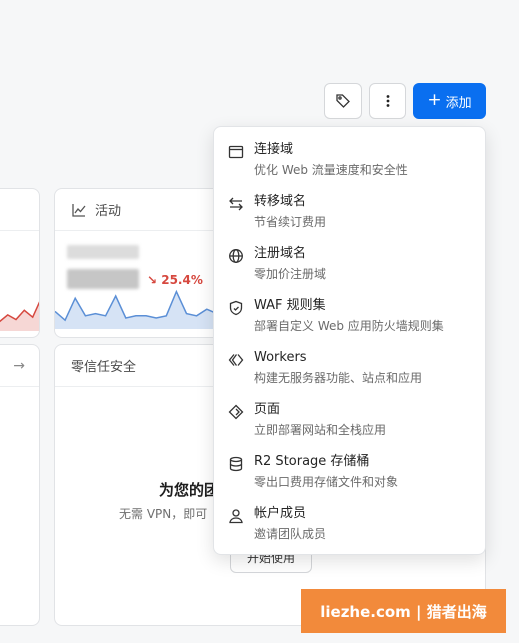  Describe the element at coordinates (280, 357) in the screenshot. I see `menu-item-title: Workers` at that location.